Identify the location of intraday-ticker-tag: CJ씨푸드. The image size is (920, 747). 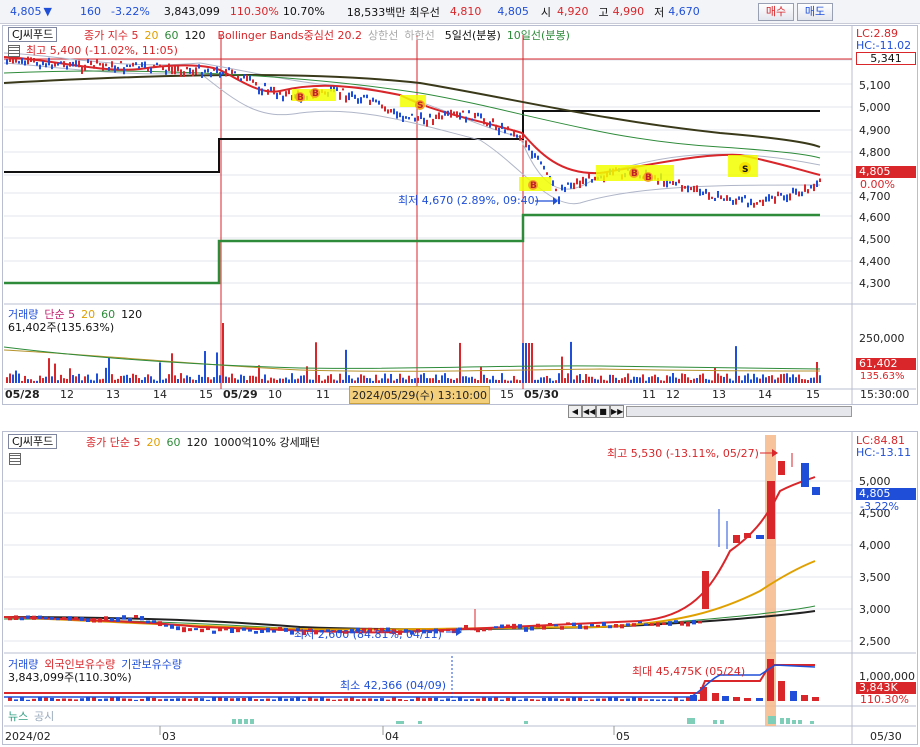
(33, 34).